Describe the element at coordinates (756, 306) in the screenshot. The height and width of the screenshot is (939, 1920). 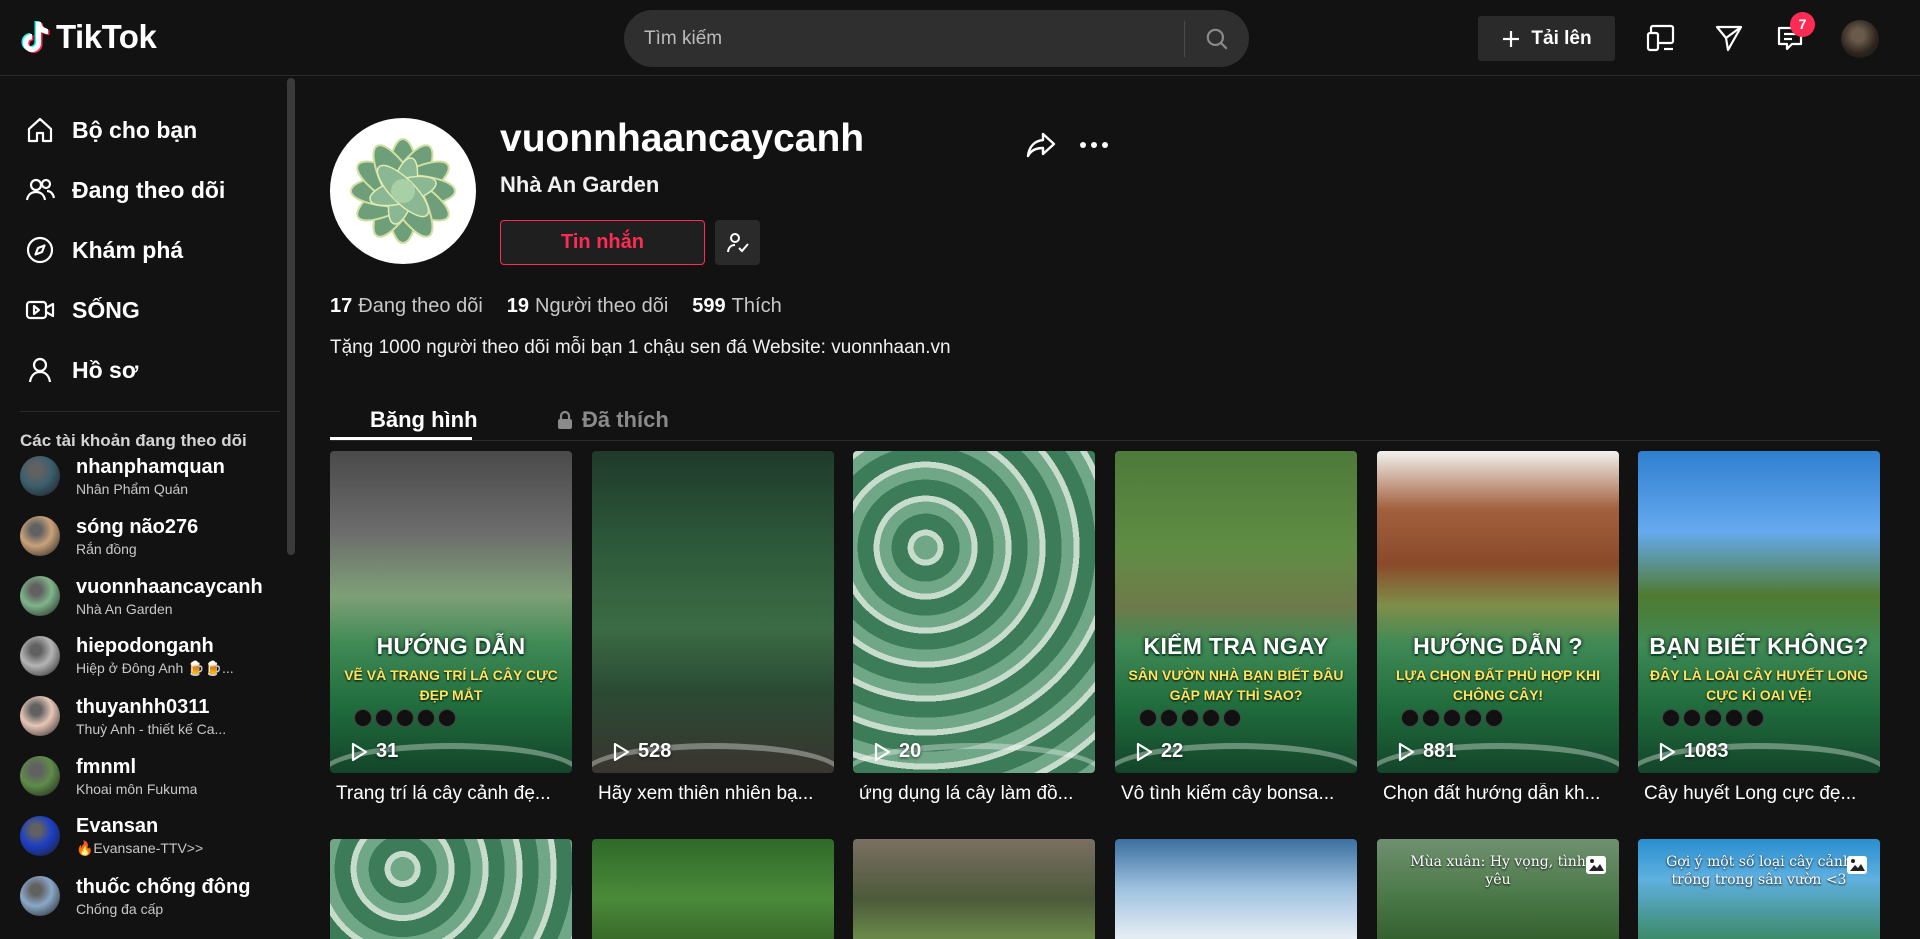
I see `likes-label: Thích` at that location.